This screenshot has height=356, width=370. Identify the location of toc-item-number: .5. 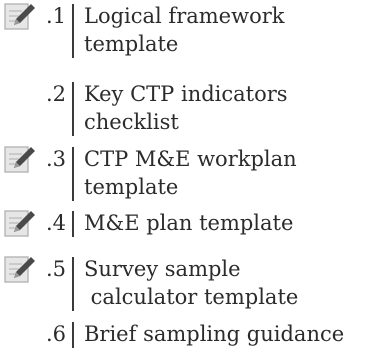
(55, 269).